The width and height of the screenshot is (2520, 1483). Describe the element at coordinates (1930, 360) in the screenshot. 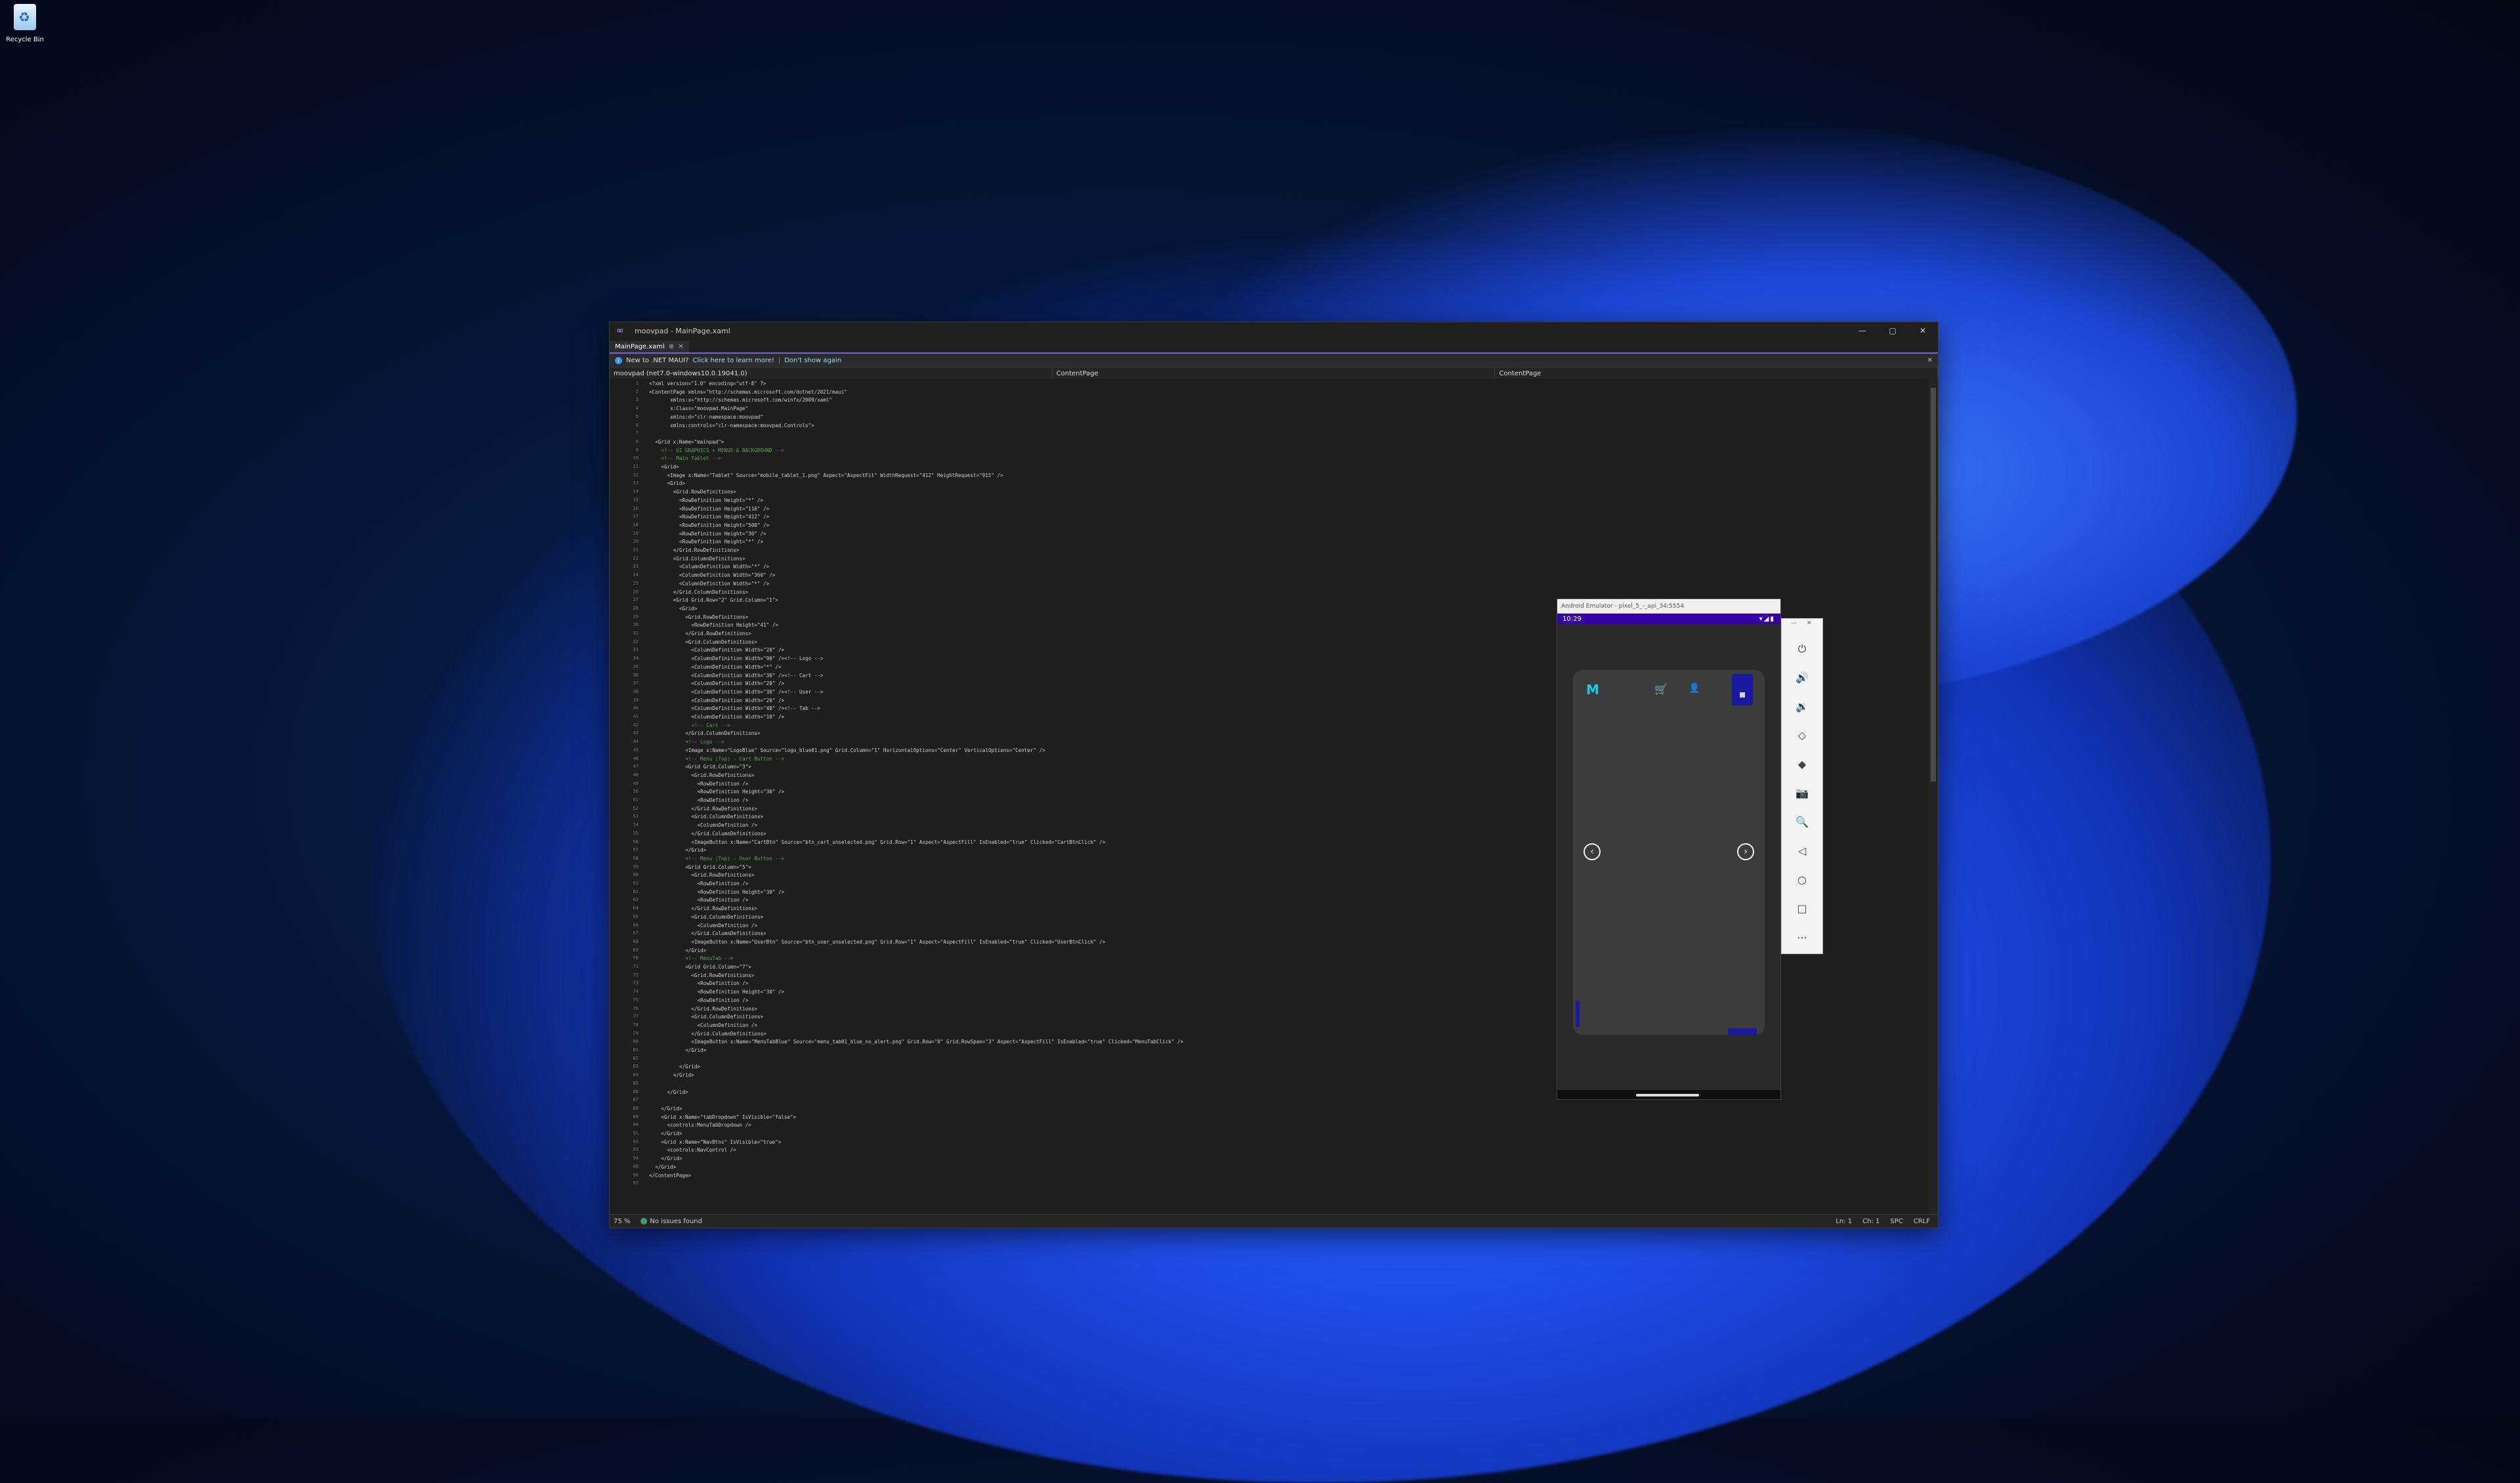

I see `infobar-close-icon: ✕` at that location.